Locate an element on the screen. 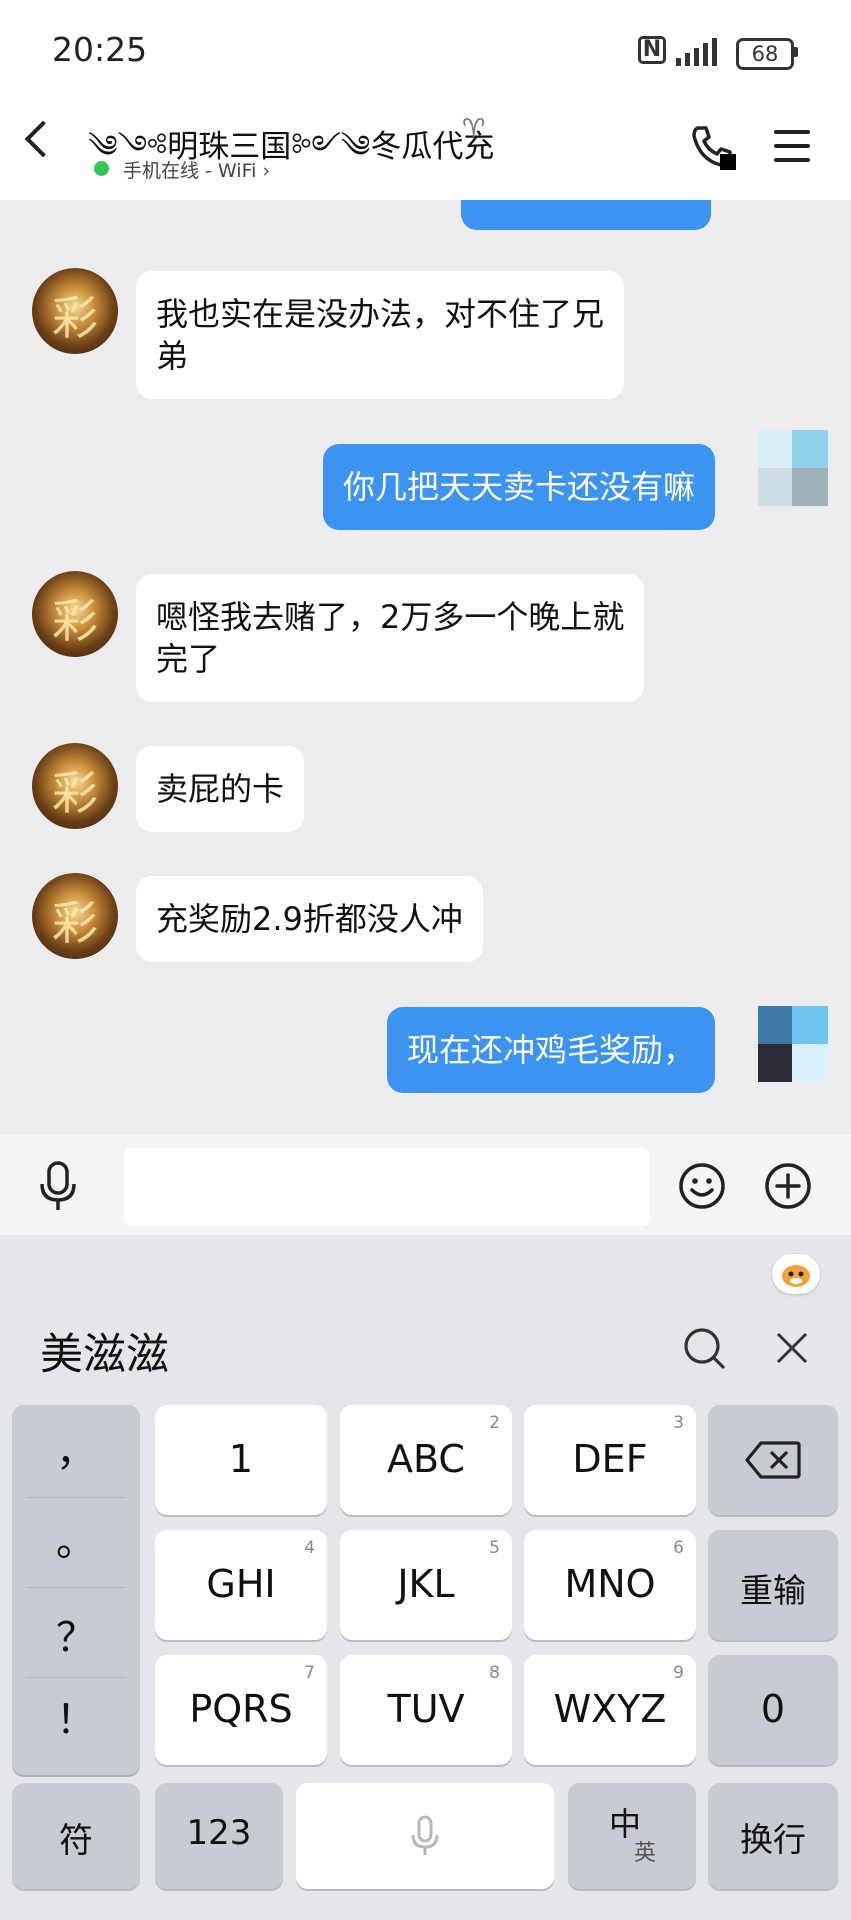  punct-key-question: ？ is located at coordinates (76, 1634).